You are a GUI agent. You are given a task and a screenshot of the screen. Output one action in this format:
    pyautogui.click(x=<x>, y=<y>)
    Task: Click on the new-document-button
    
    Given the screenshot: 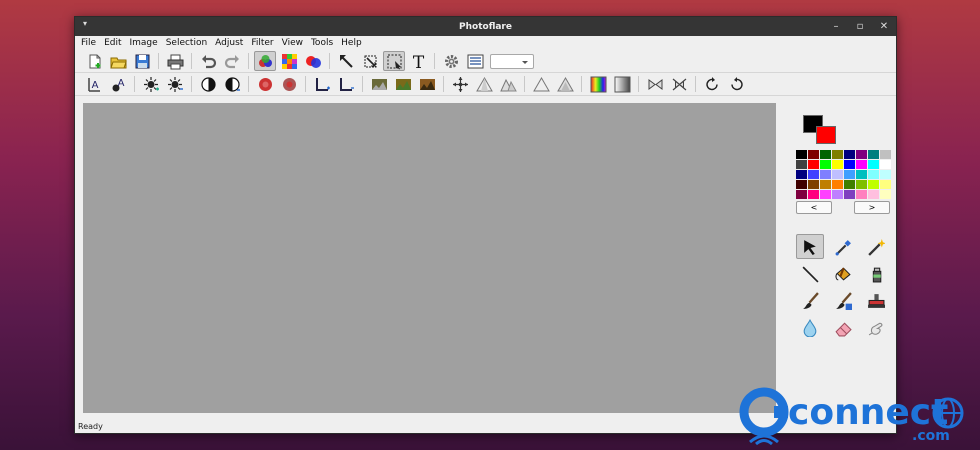 What is the action you would take?
    pyautogui.click(x=94, y=61)
    